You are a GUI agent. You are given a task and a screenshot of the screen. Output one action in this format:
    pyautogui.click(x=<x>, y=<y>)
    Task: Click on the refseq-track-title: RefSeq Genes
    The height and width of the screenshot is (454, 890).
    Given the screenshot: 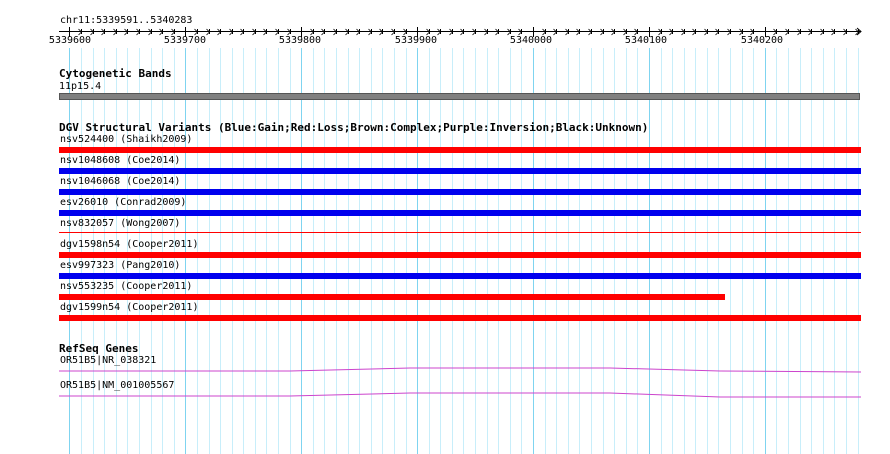 What is the action you would take?
    pyautogui.click(x=99, y=348)
    